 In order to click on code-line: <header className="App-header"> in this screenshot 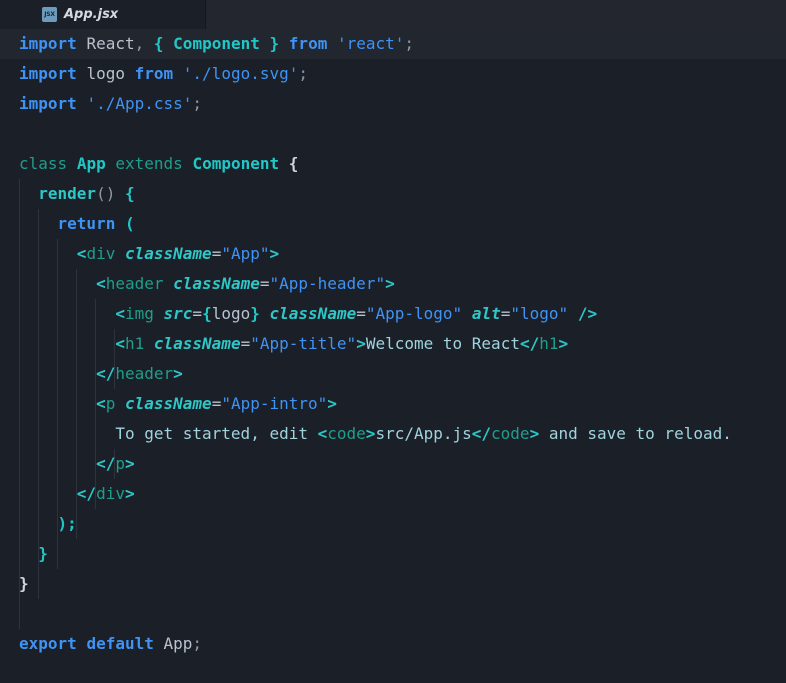, I will do `click(393, 284)`.